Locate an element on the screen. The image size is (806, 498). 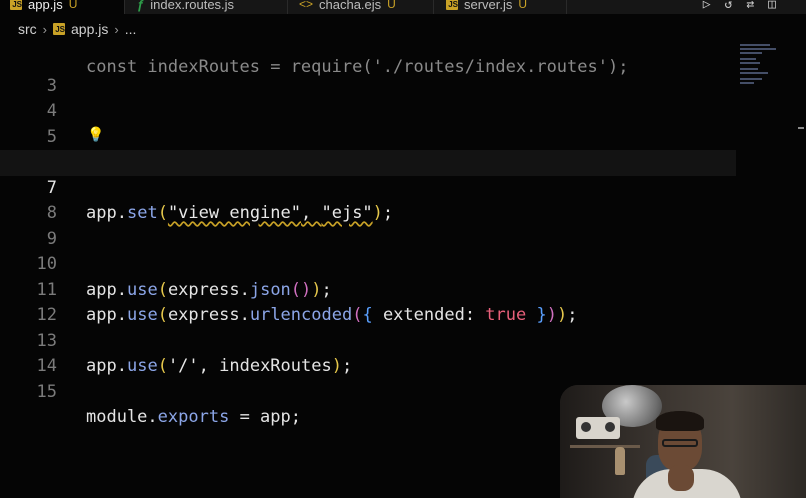
editor-actions: ▷ ↺ ⇄ ◫ is located at coordinates (754, 7).